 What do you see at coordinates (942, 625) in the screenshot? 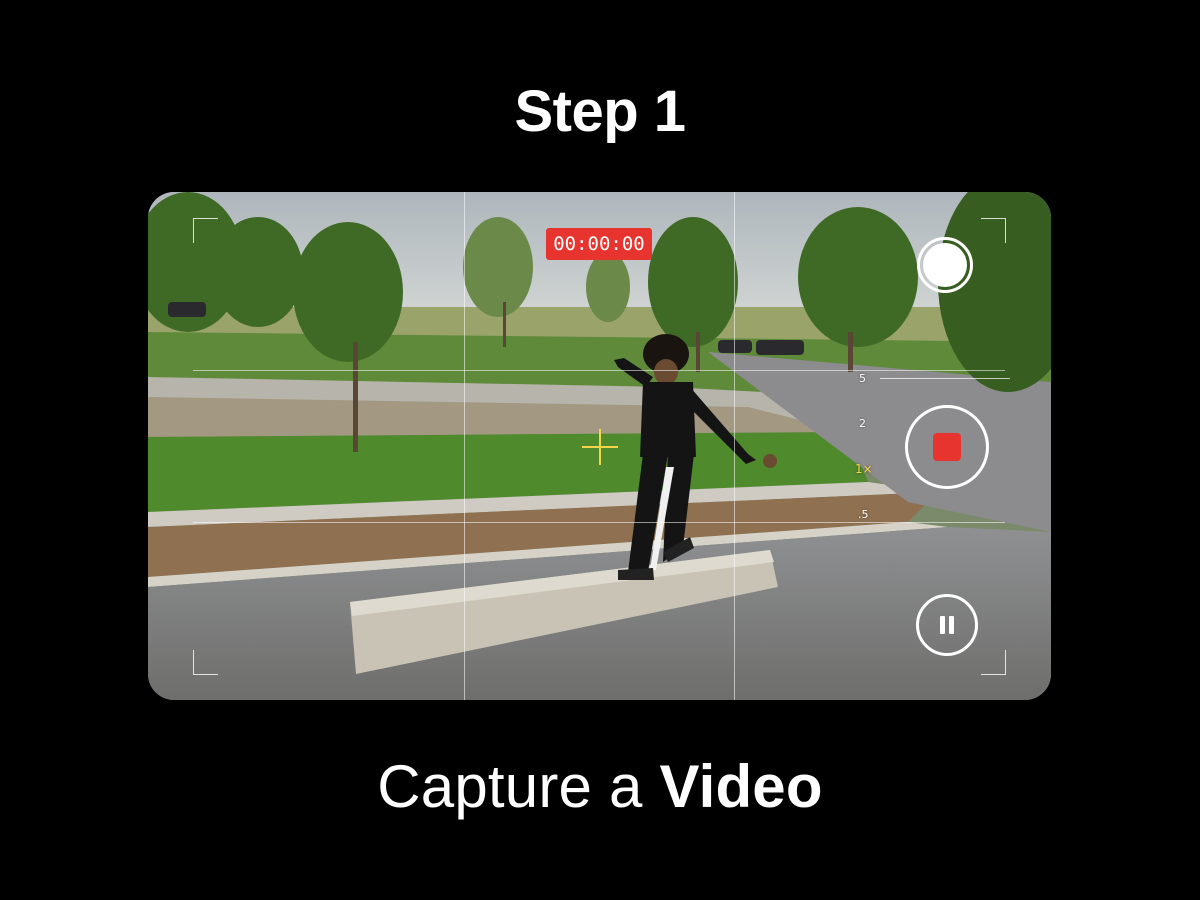
I see `pause-icon` at bounding box center [942, 625].